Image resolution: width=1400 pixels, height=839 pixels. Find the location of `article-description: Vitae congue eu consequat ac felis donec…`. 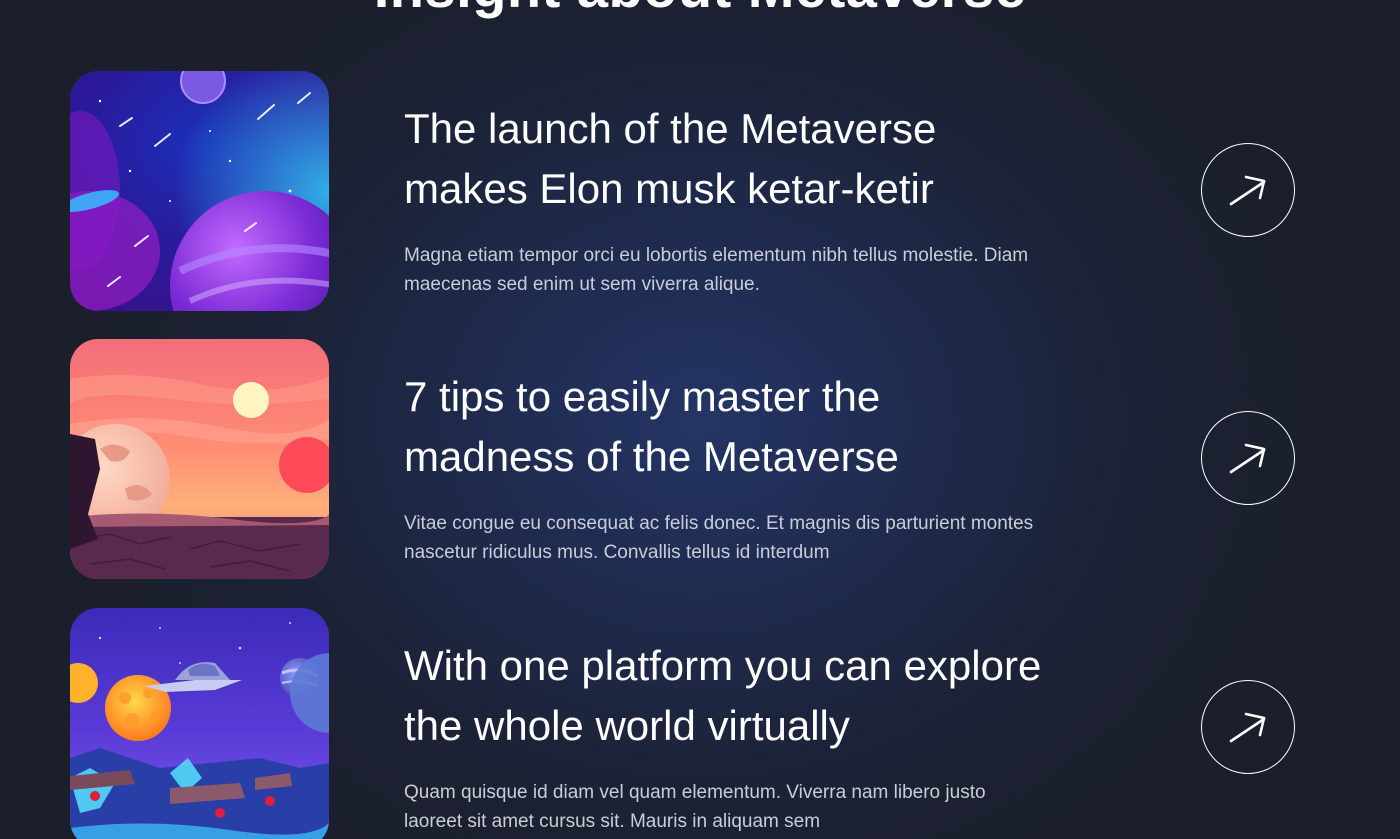

article-description: Vitae congue eu consequat ac felis donec… is located at coordinates (719, 538).